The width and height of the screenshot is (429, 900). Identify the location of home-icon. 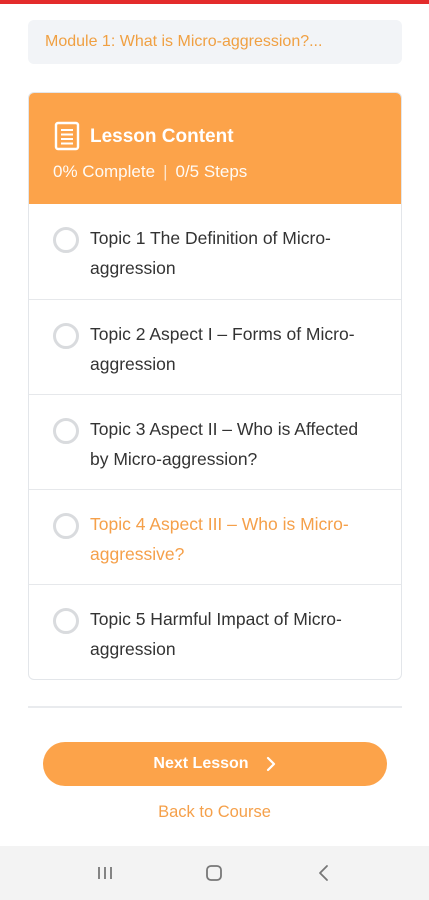
(214, 873).